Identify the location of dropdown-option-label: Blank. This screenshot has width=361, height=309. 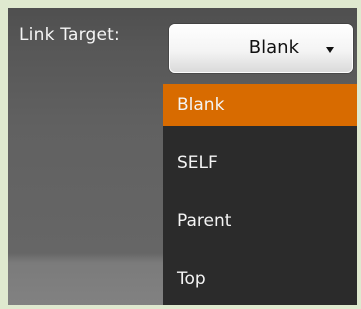
(201, 105).